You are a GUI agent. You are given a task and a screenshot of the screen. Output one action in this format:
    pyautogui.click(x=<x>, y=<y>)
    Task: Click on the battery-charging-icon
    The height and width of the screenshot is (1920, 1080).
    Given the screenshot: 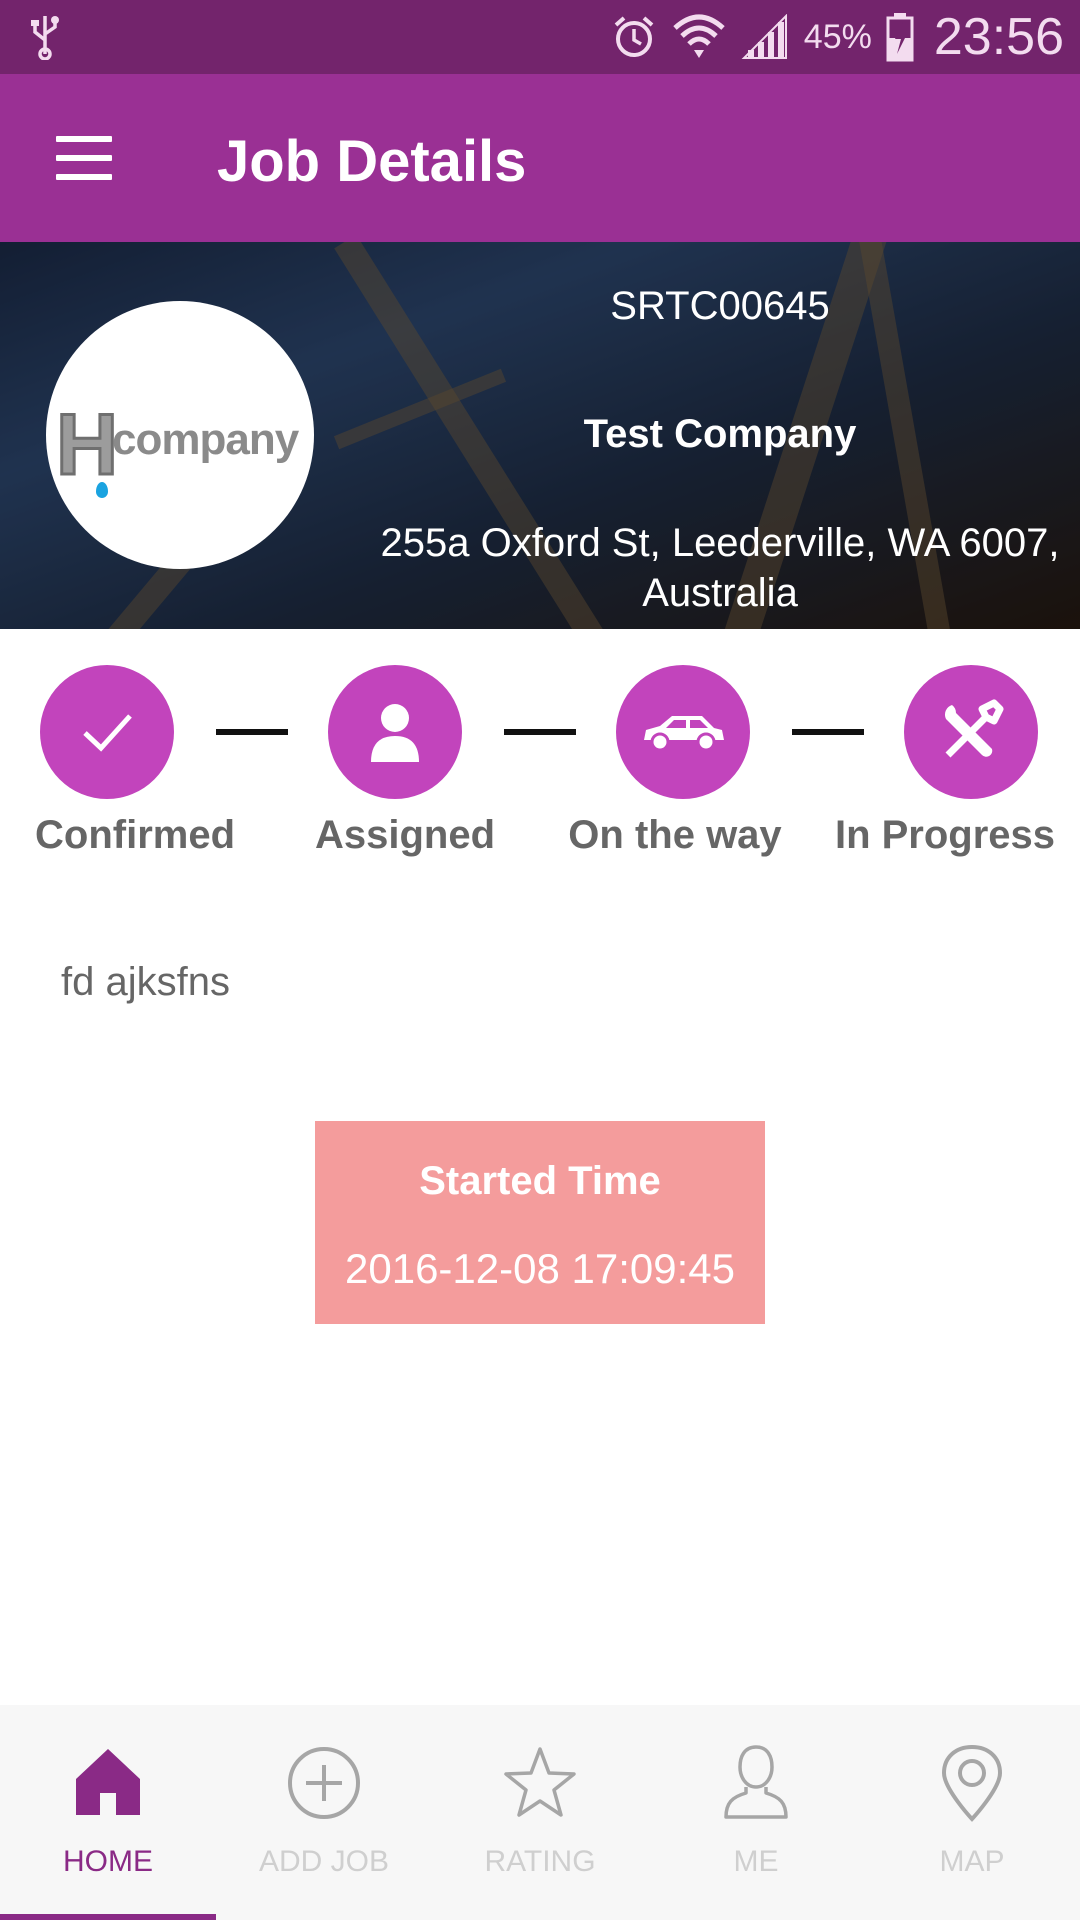 What is the action you would take?
    pyautogui.click(x=900, y=37)
    